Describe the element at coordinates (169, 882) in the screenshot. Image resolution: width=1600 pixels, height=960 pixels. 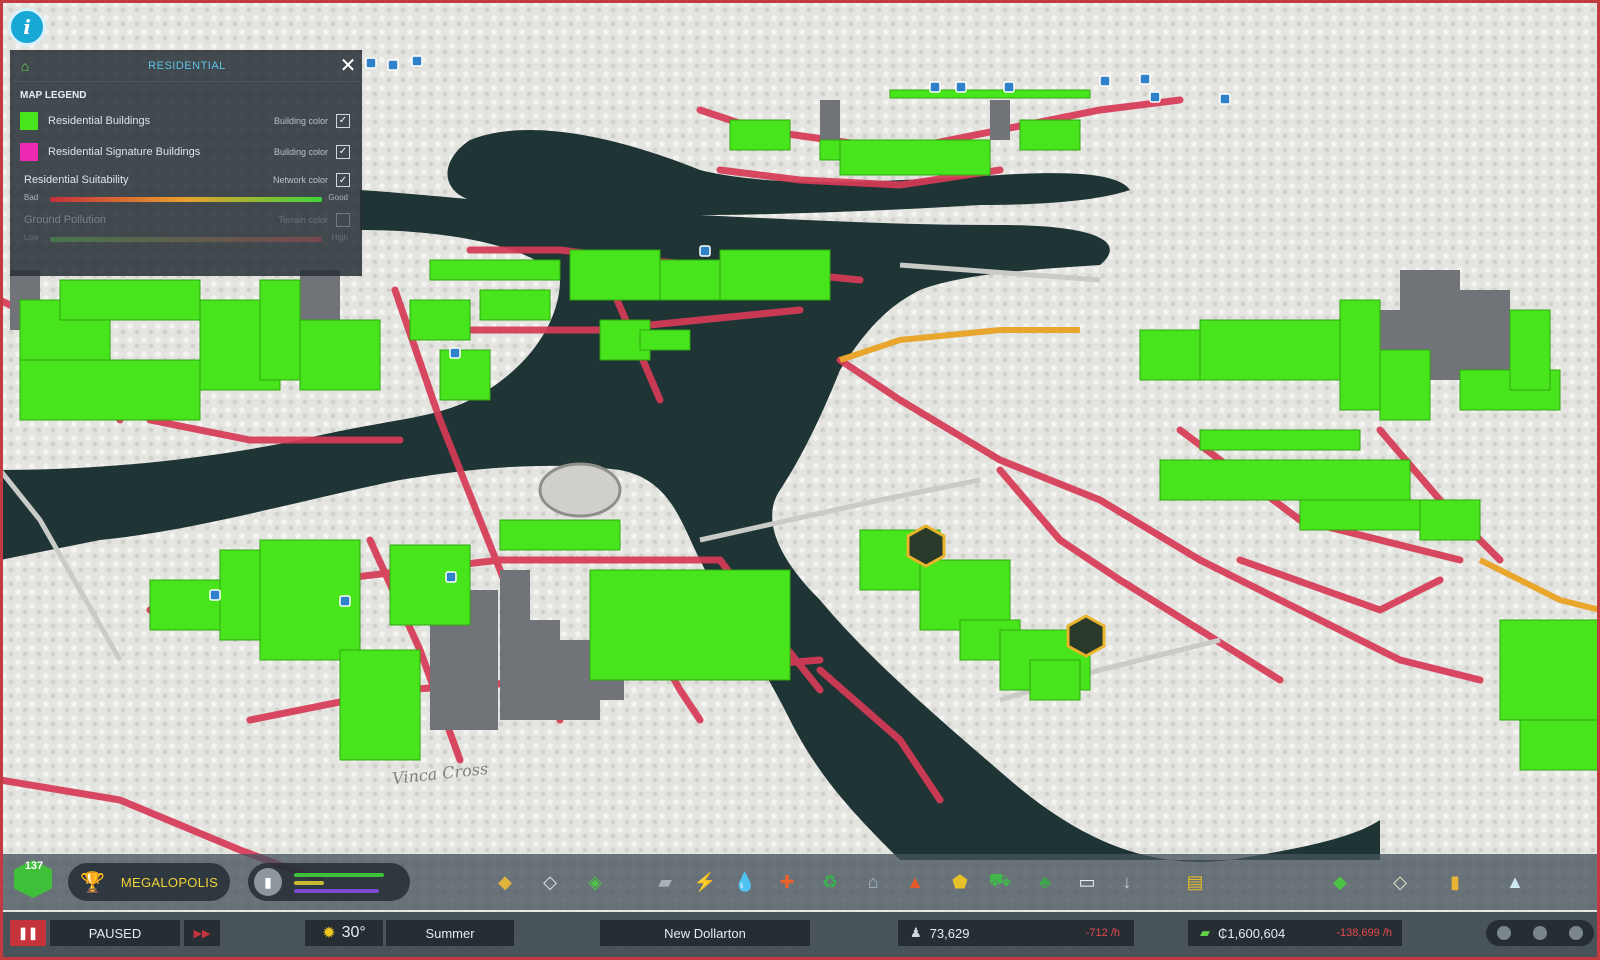
I see `milestone-name: MEGALOPOLIS` at that location.